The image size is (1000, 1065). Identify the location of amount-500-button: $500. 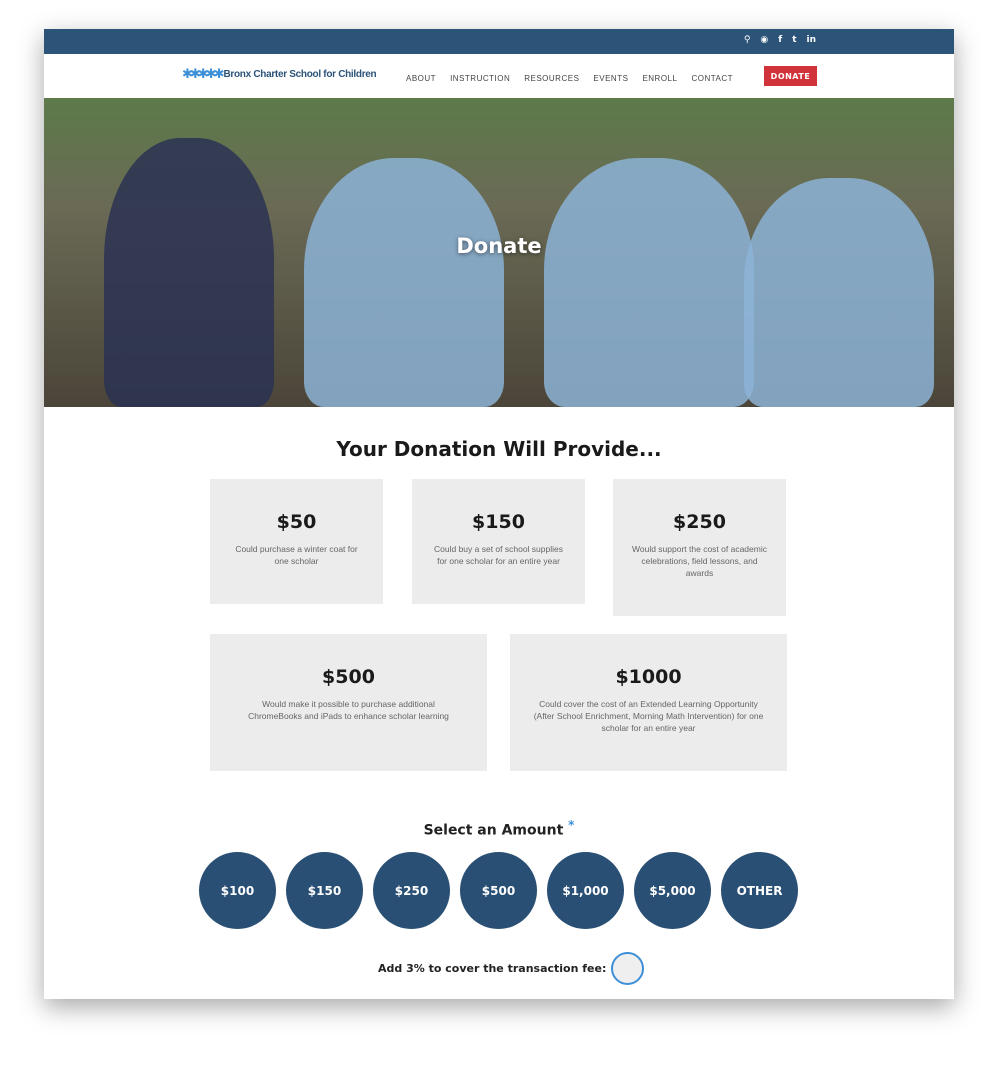
(498, 890).